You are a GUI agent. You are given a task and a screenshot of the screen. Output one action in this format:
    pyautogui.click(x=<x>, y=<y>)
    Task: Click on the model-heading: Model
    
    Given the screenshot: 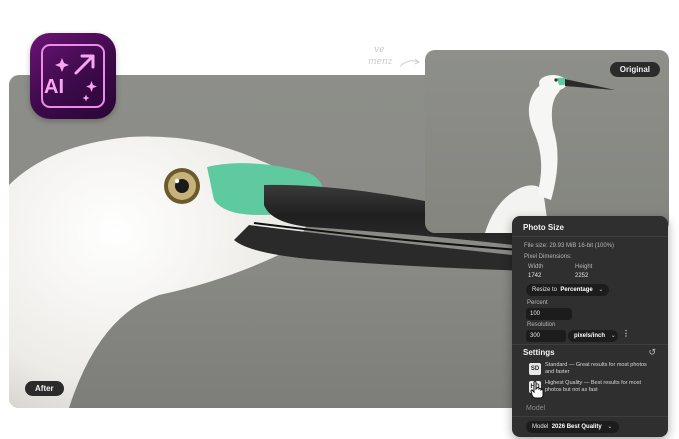 What is the action you would take?
    pyautogui.click(x=536, y=408)
    